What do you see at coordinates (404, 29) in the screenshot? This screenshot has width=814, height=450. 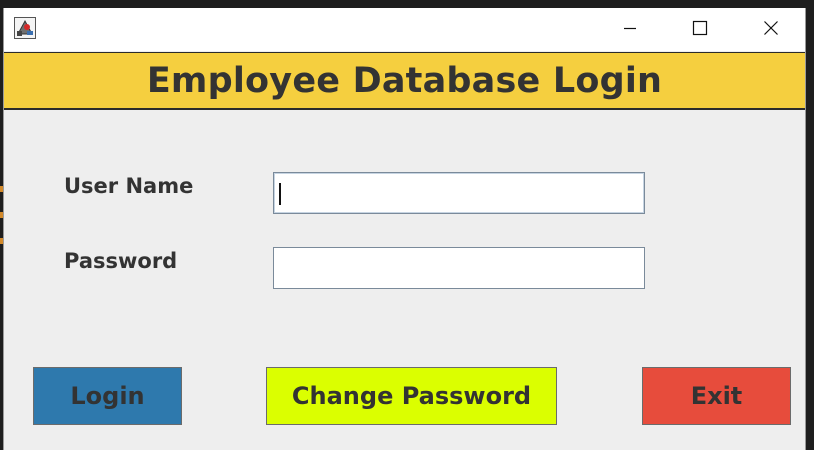 I see `title-bar` at bounding box center [404, 29].